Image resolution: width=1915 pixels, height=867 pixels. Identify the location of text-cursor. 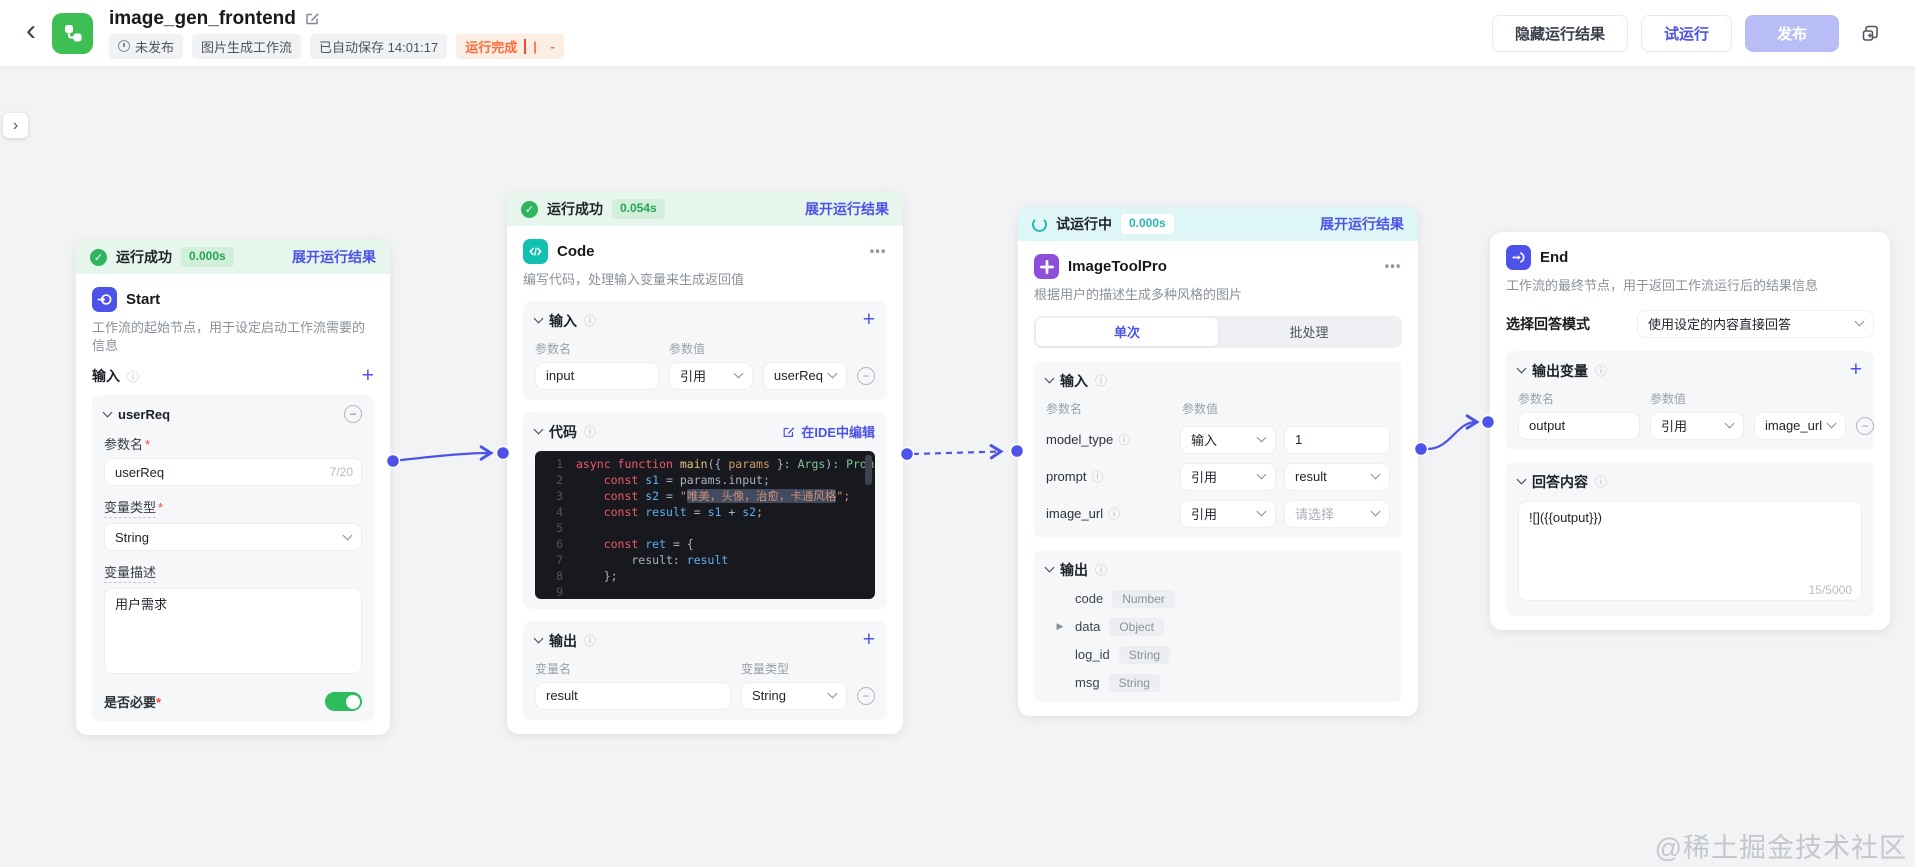
(525, 46).